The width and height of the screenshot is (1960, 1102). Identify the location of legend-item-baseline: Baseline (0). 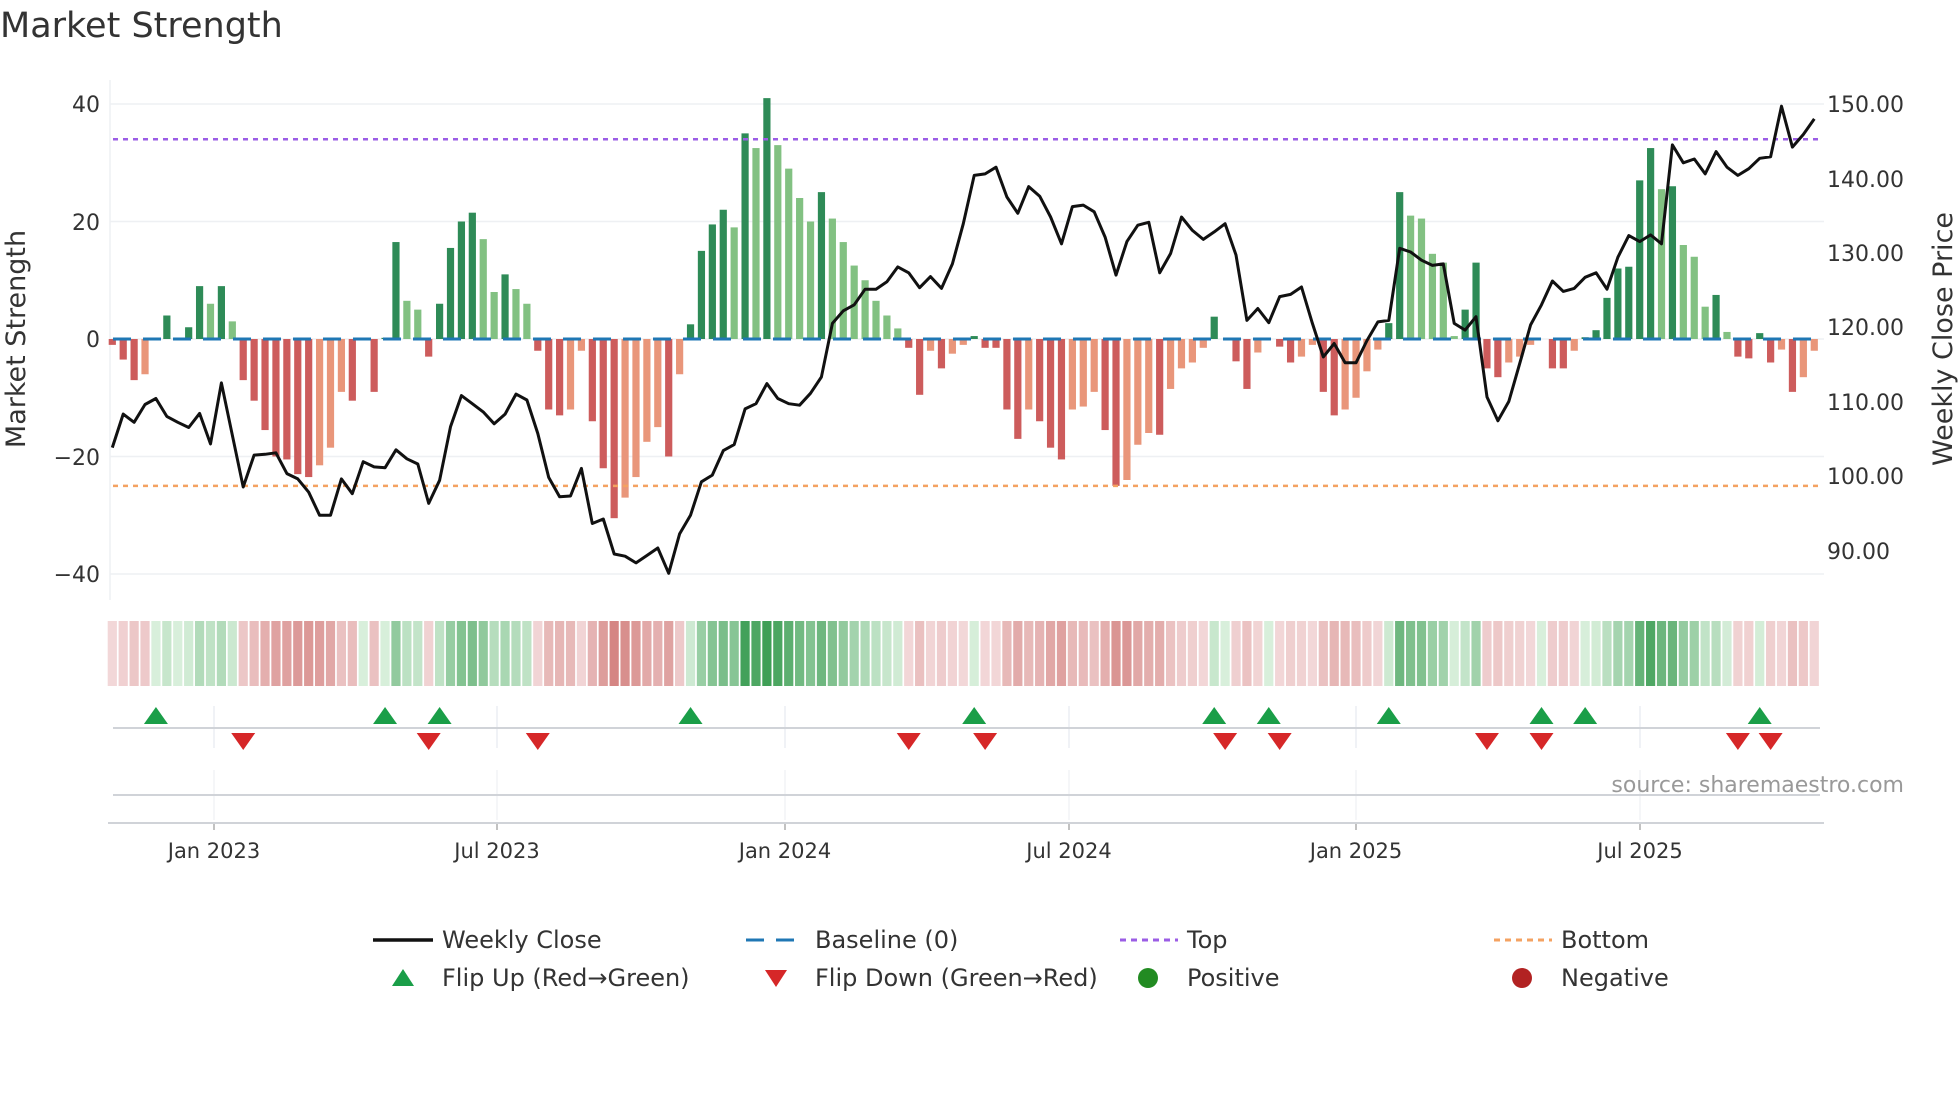
(851, 940).